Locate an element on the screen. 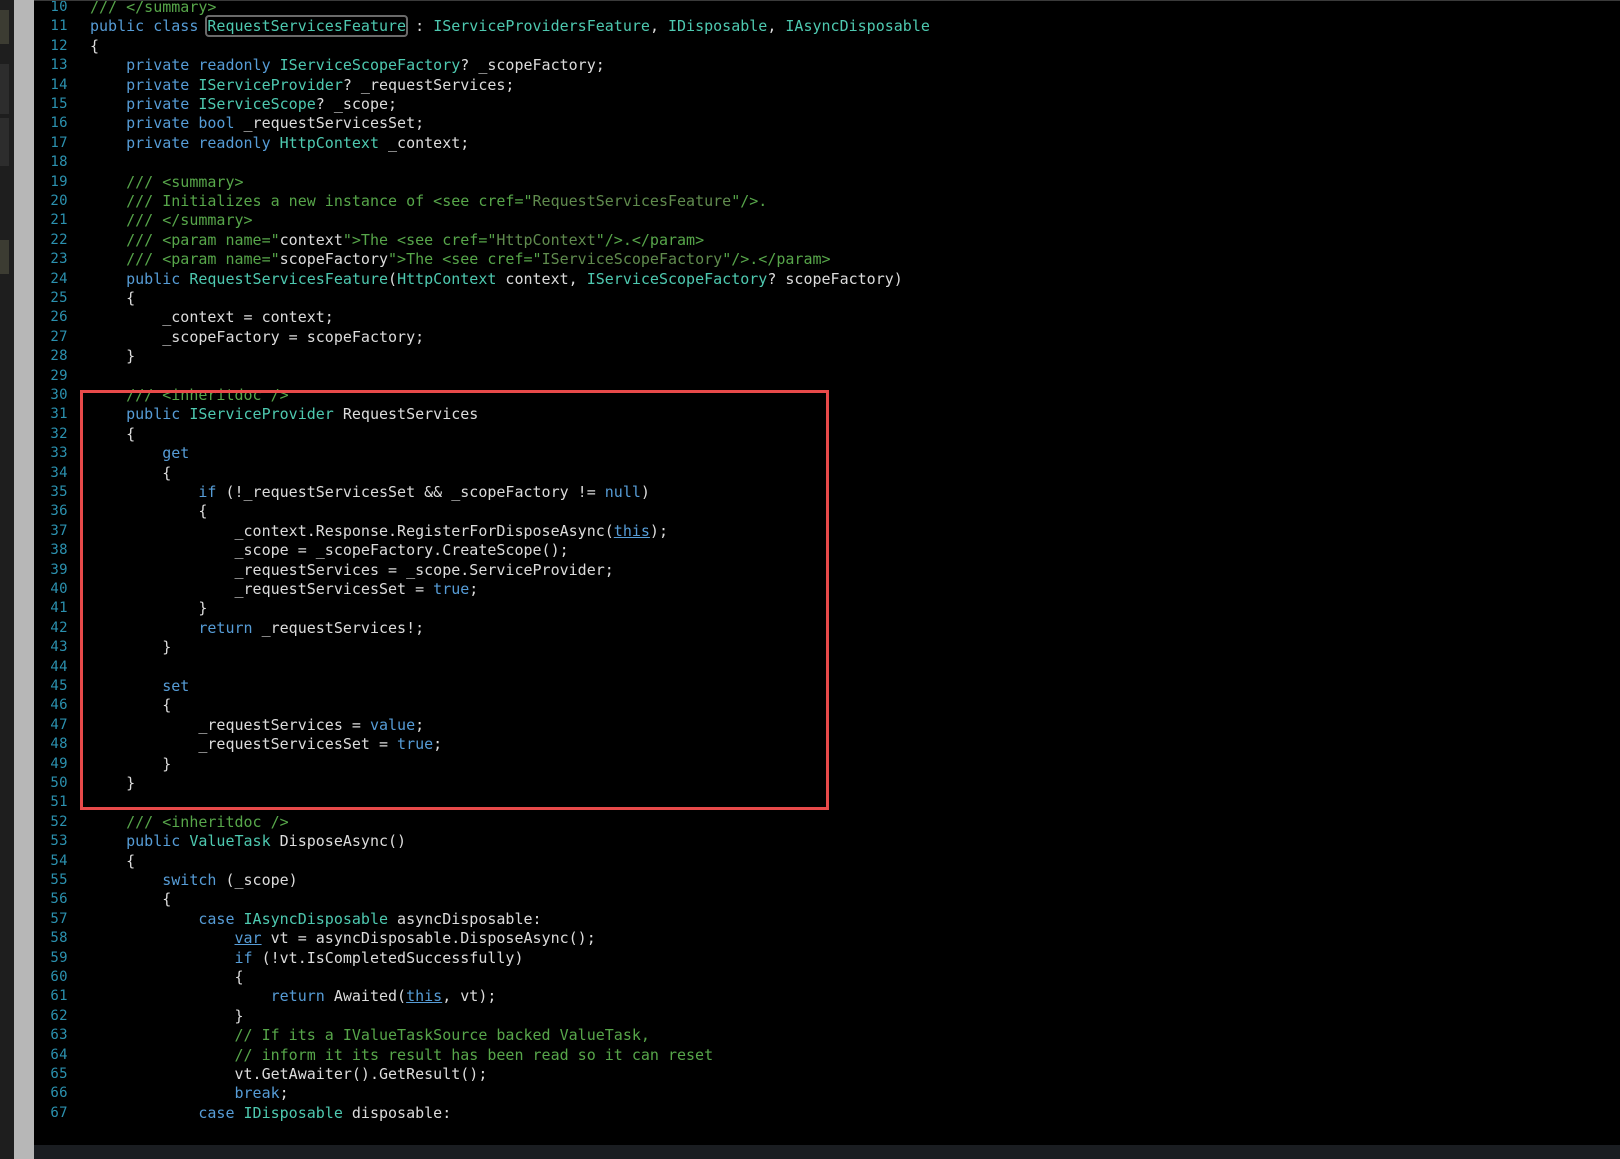  code-line: 43 } is located at coordinates (827, 647).